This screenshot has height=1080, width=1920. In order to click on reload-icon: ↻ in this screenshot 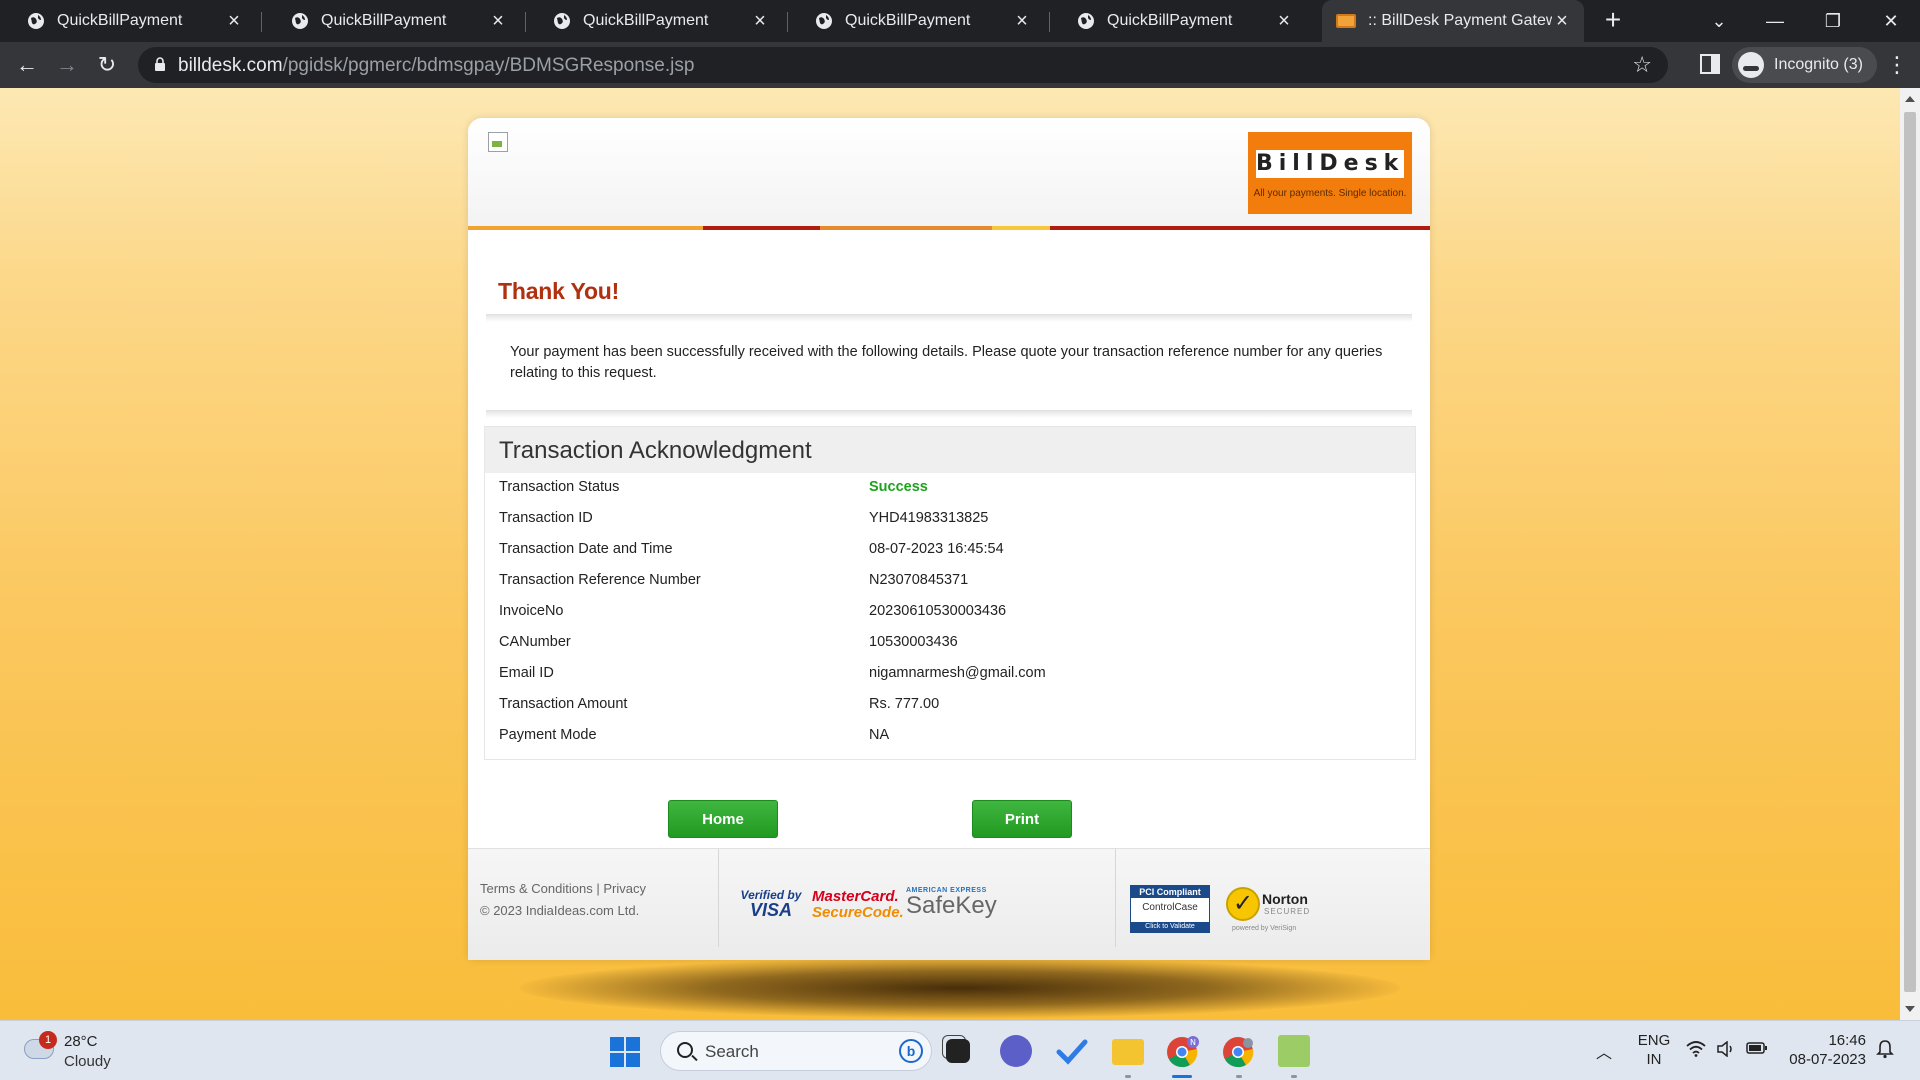, I will do `click(107, 65)`.